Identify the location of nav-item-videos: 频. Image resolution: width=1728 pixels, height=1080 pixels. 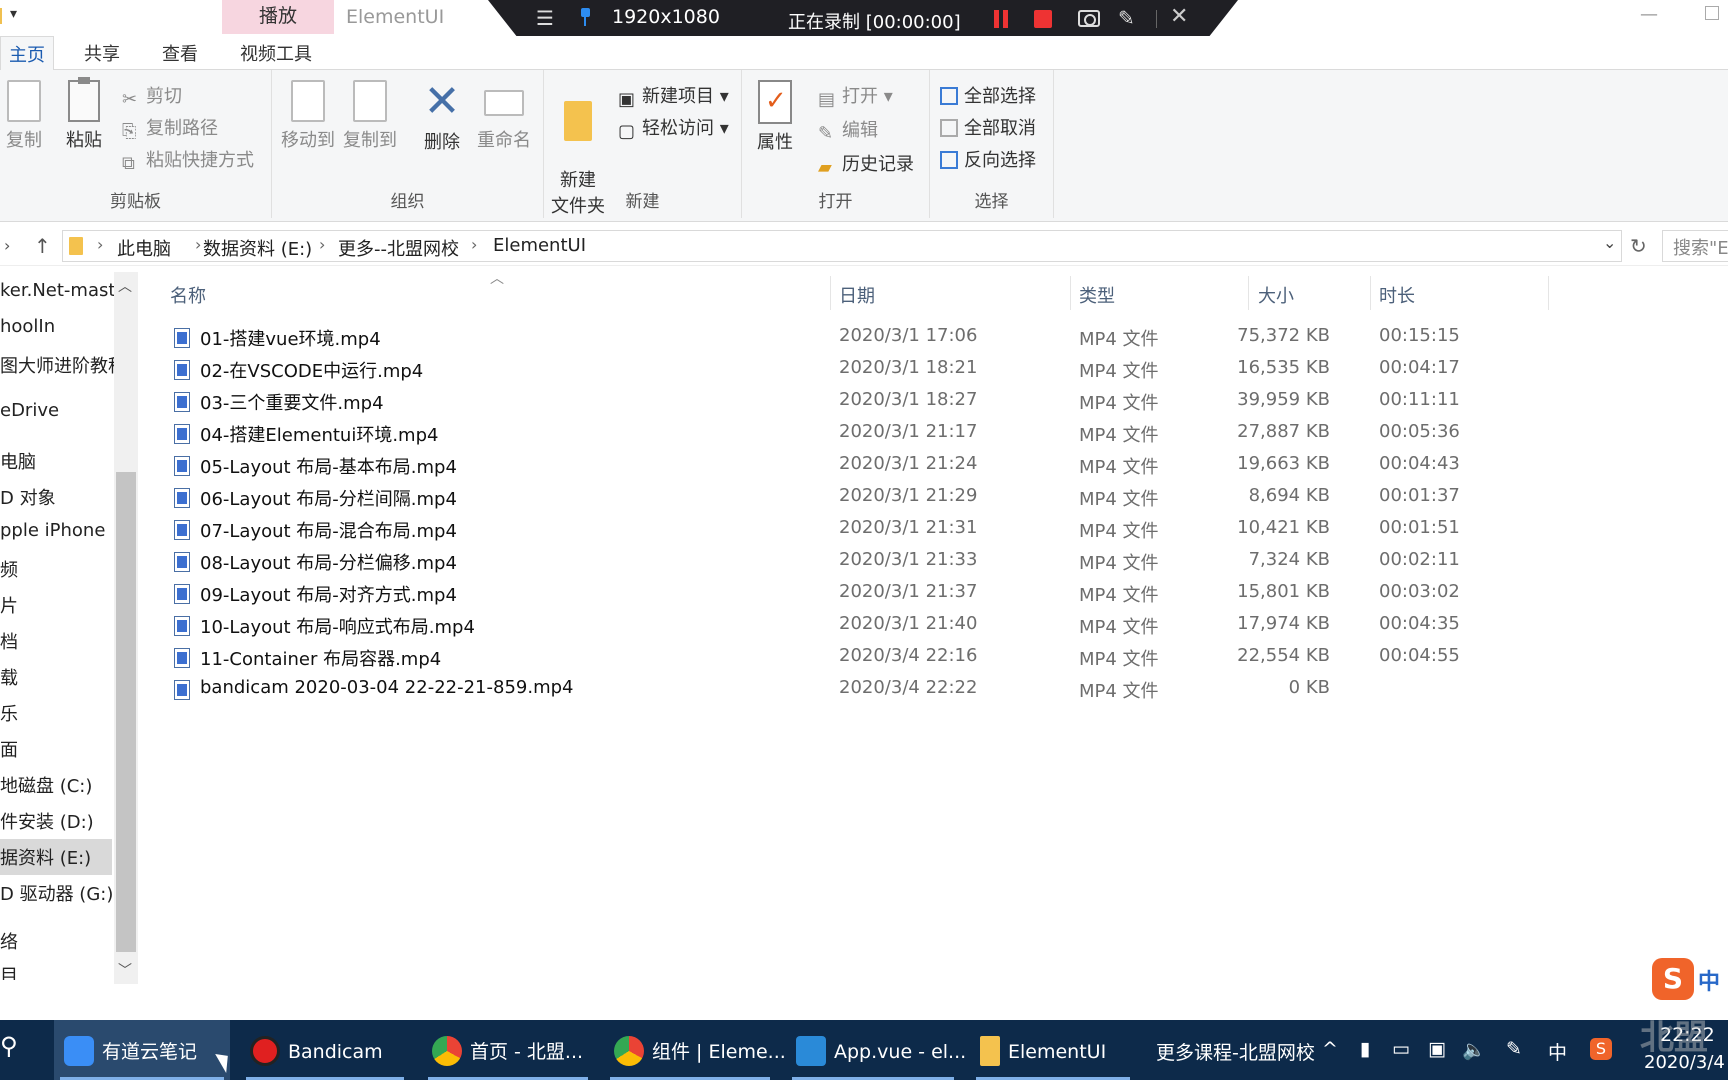
(9, 569).